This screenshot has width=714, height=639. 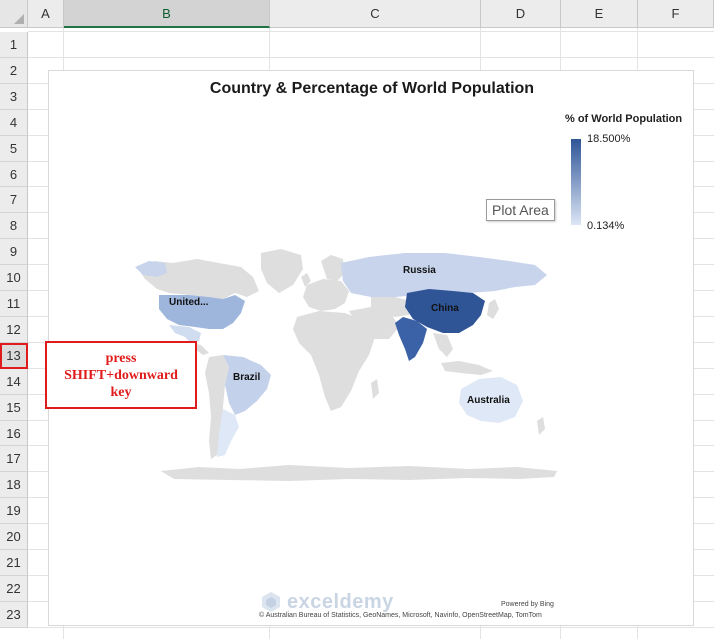 What do you see at coordinates (527, 604) in the screenshot?
I see `powered-by-bing: Powered by Bing` at bounding box center [527, 604].